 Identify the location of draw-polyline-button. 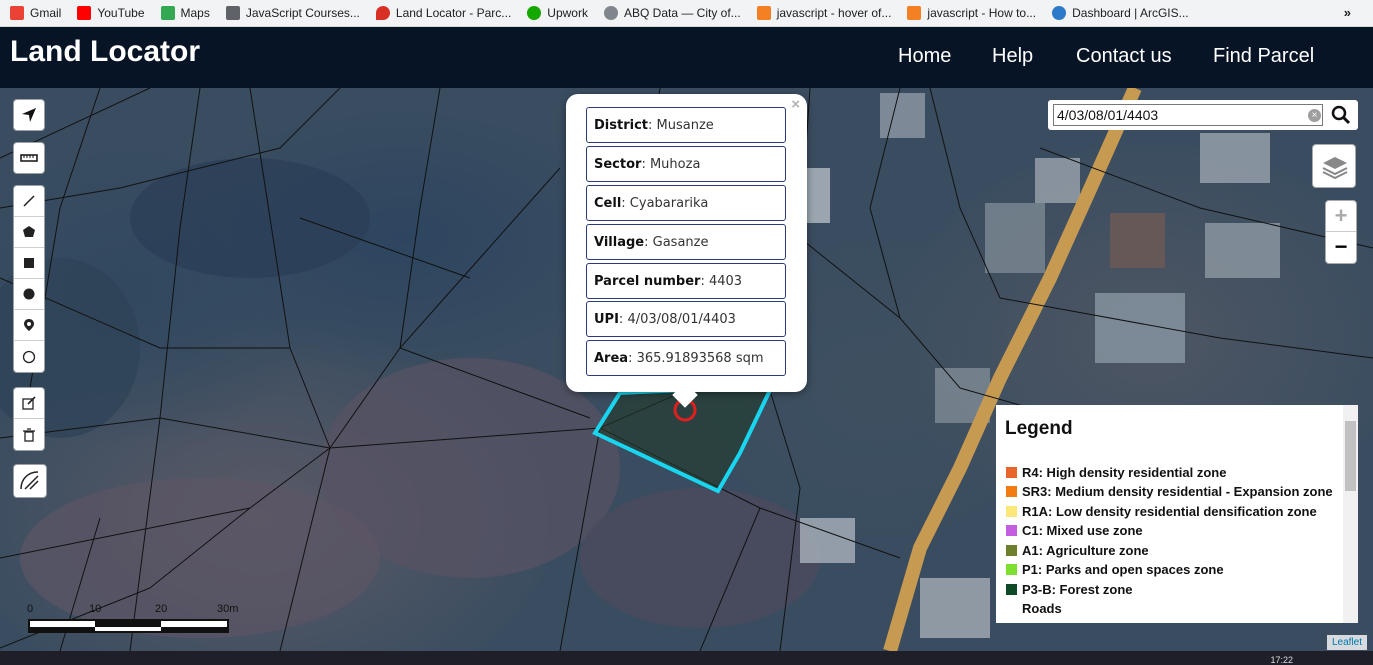
(29, 201).